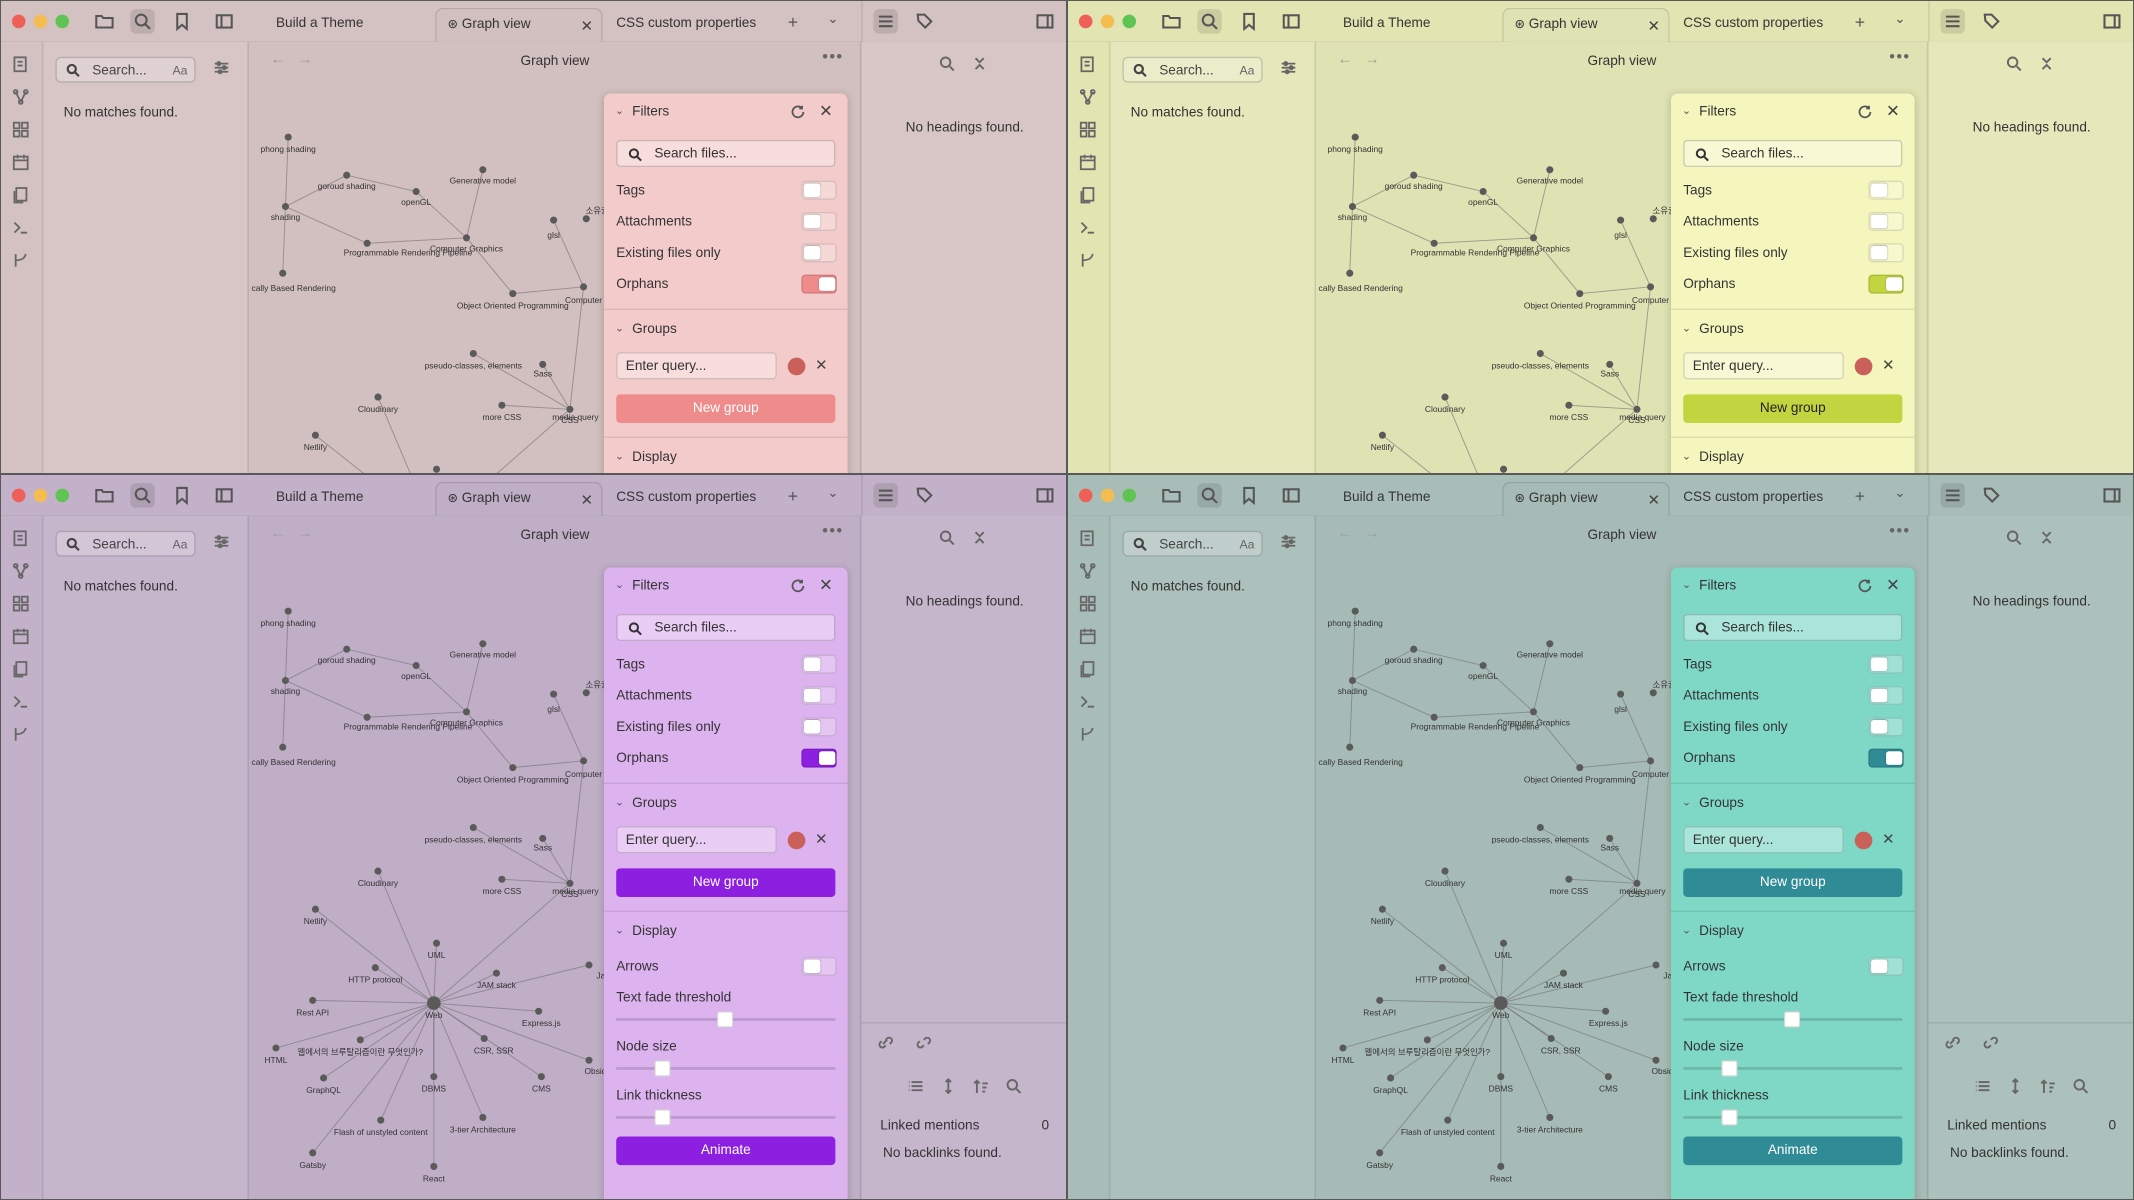  What do you see at coordinates (726, 1117) in the screenshot?
I see `link-thickness-slider` at bounding box center [726, 1117].